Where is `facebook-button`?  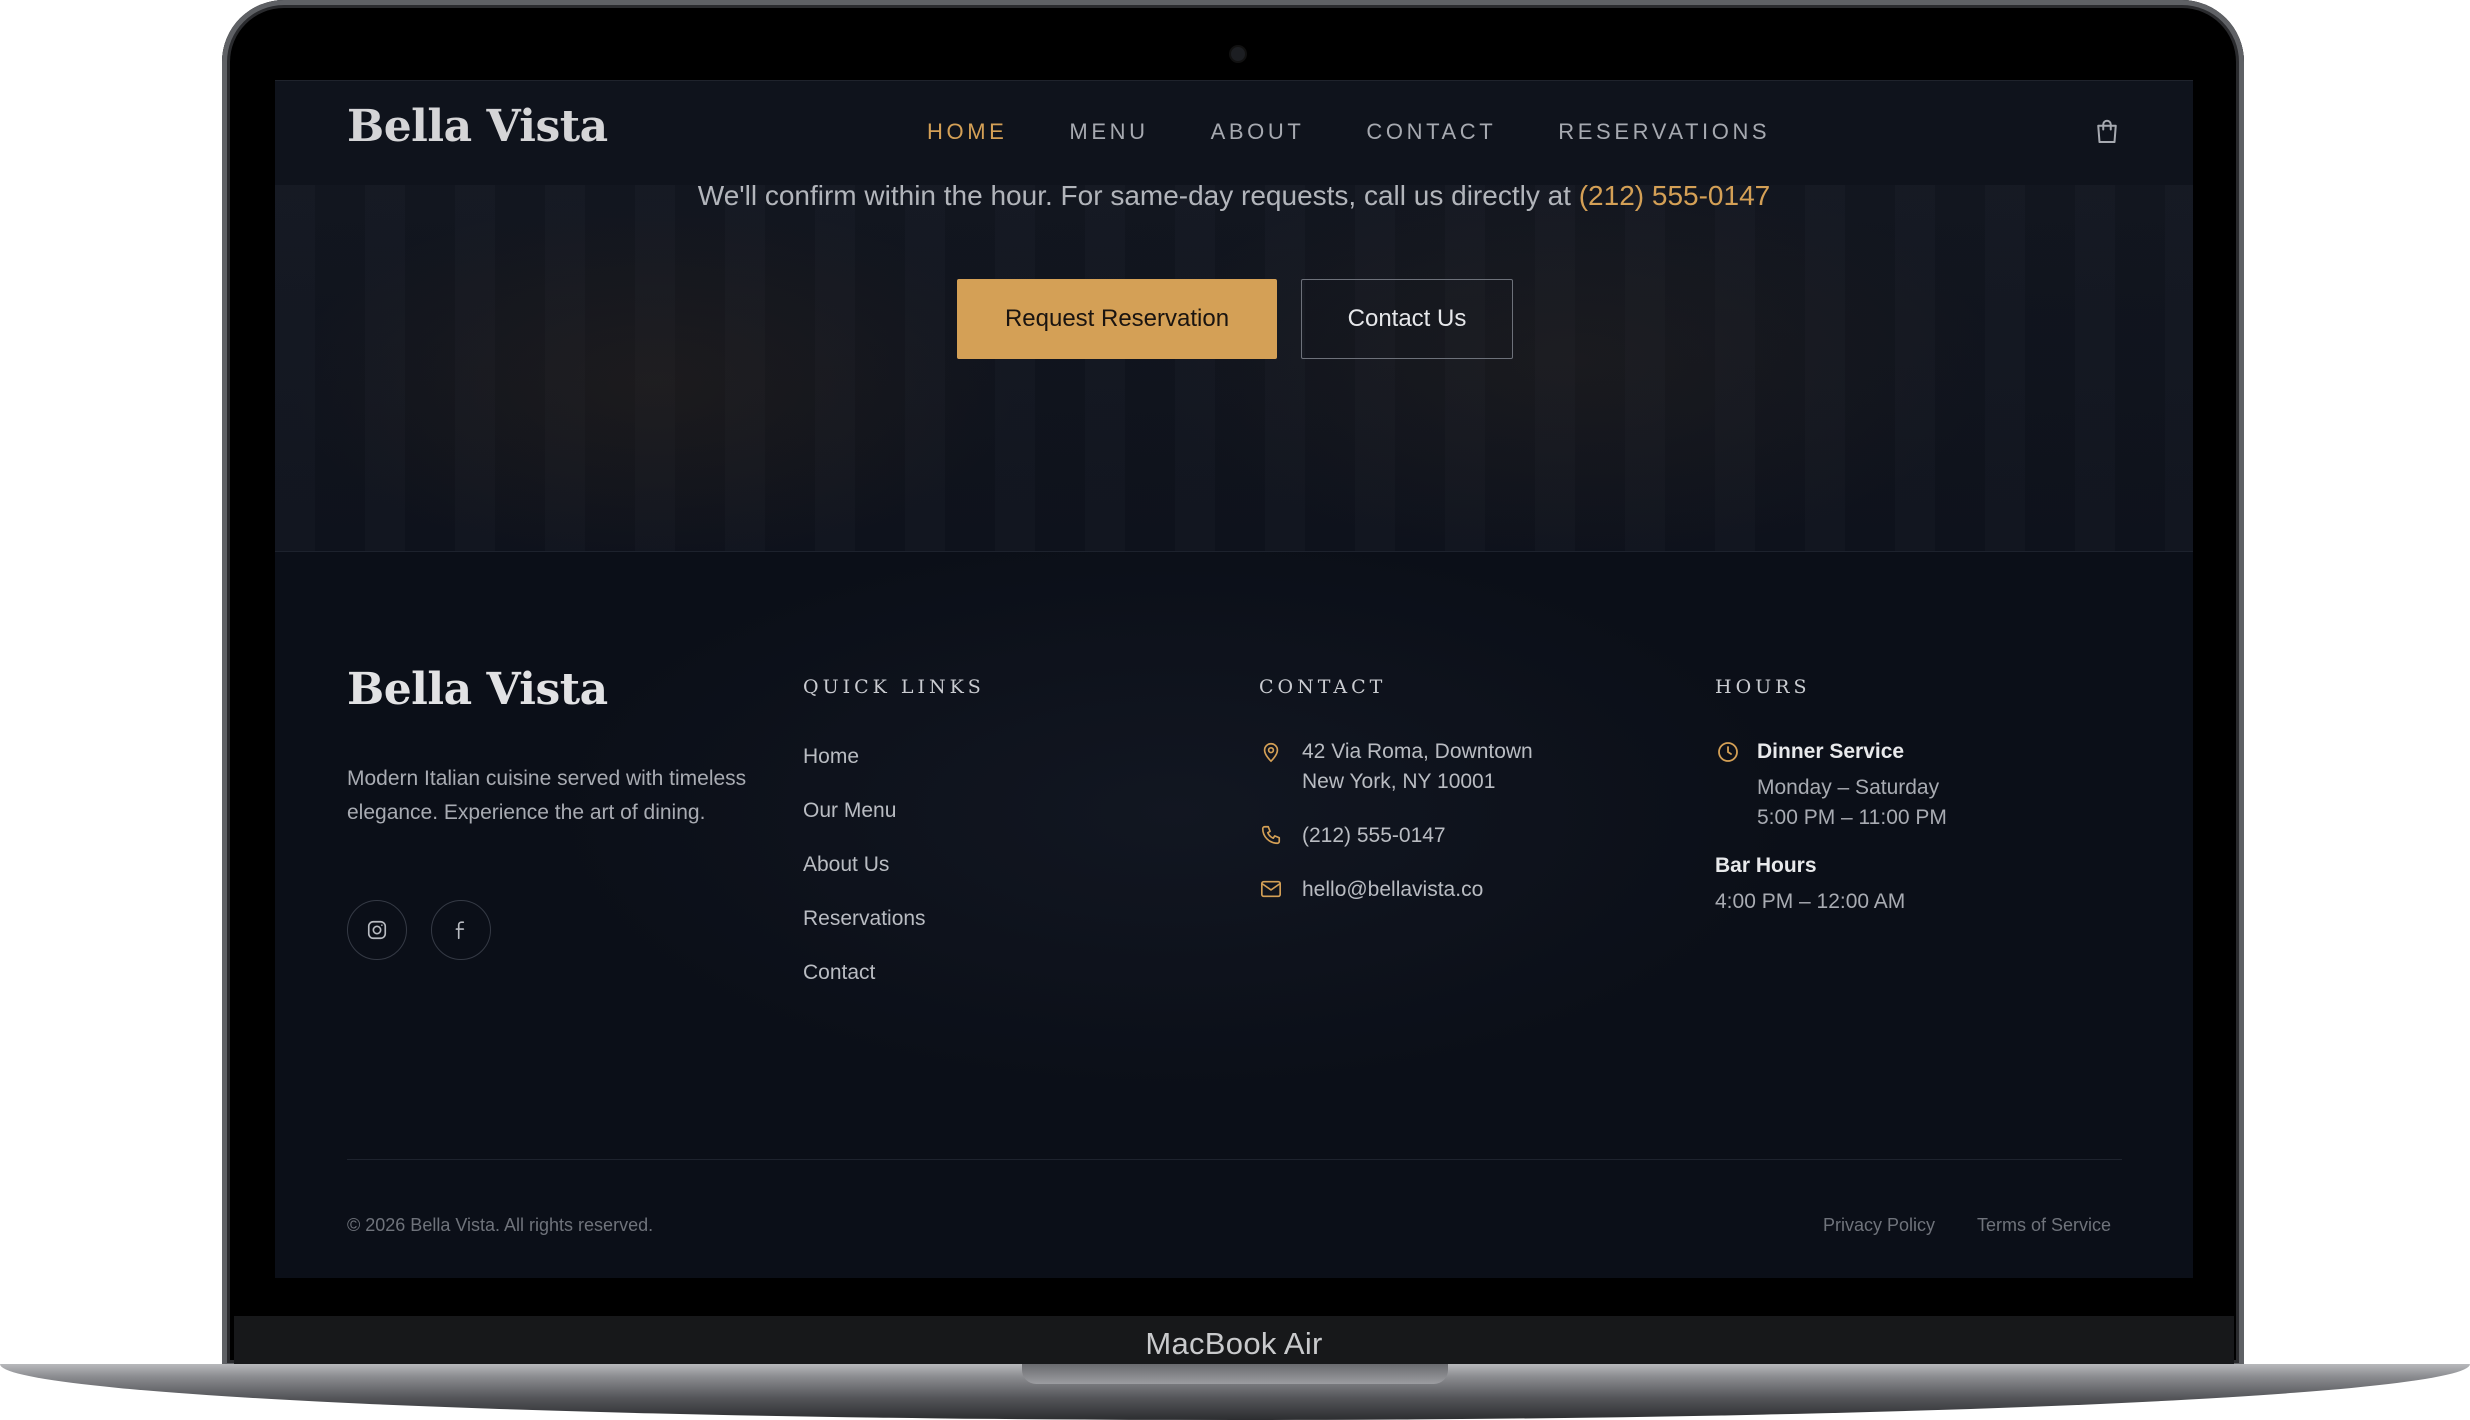
facebook-button is located at coordinates (461, 930).